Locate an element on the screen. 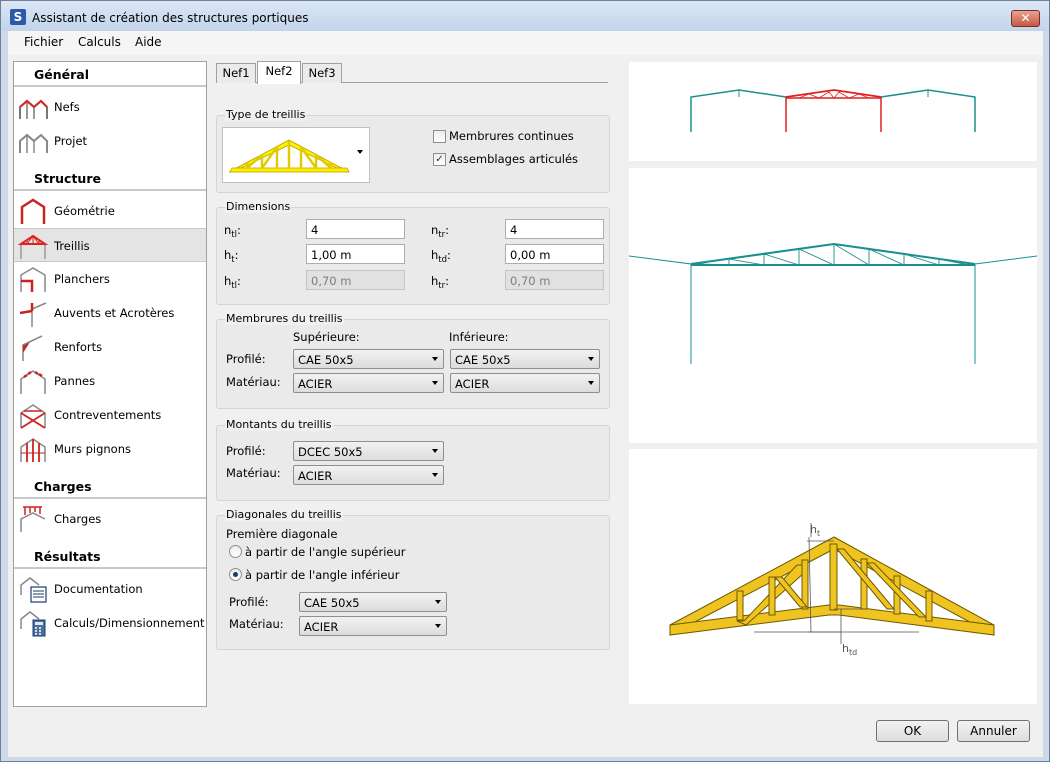 Image resolution: width=1050 pixels, height=762 pixels. truss-type-dropdown-arrow-icon is located at coordinates (360, 152).